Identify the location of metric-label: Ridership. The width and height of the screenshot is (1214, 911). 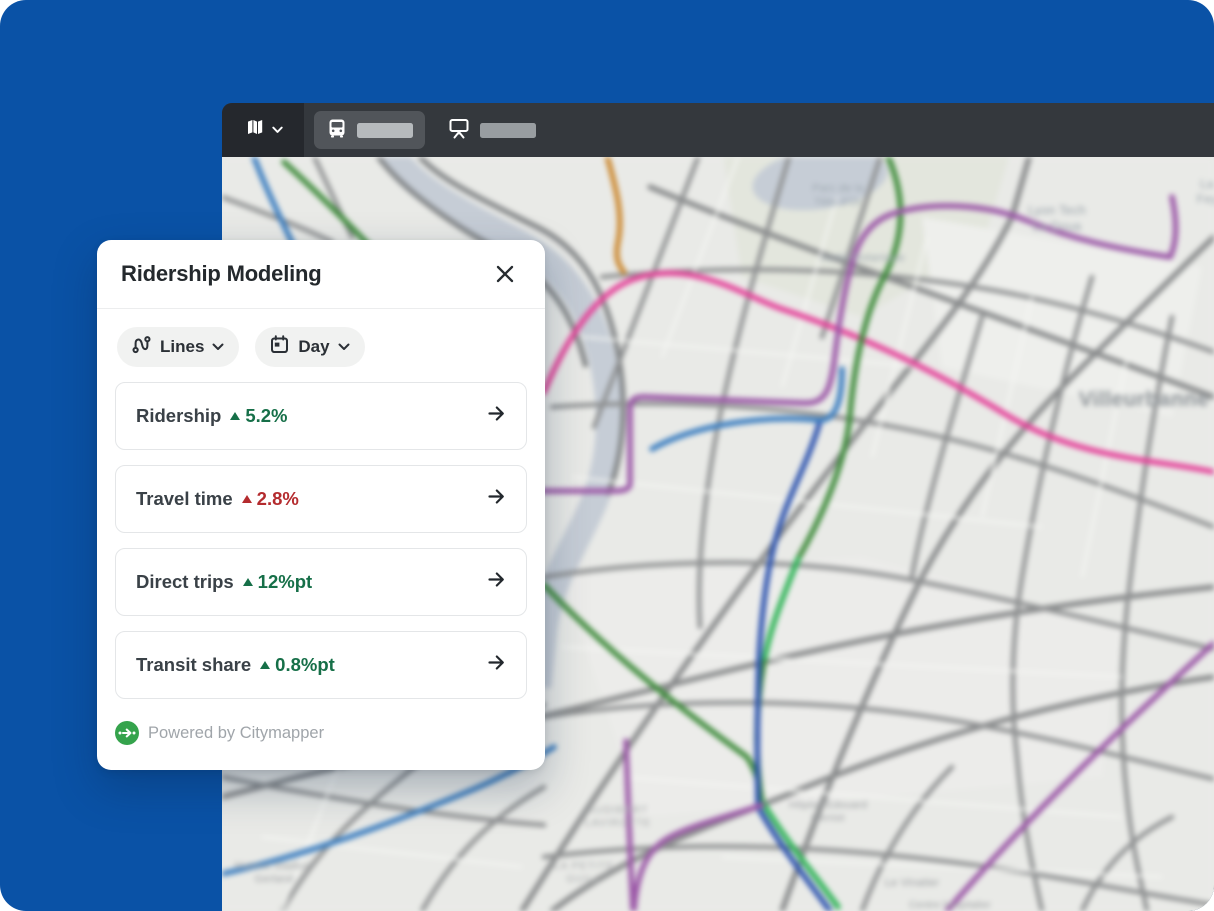
(179, 415).